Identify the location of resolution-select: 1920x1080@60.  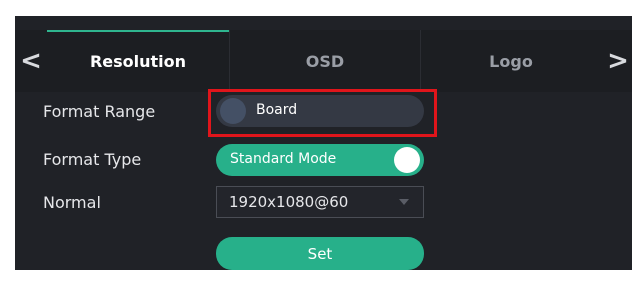
(320, 202).